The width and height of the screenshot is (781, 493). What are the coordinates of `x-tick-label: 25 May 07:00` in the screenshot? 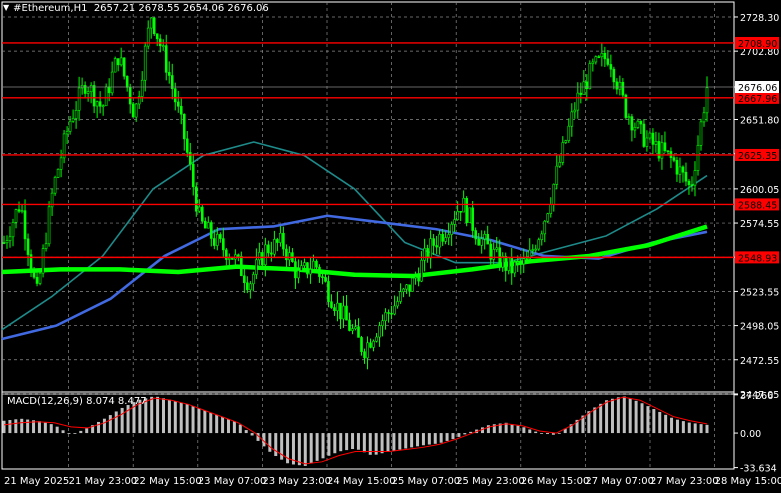 It's located at (426, 481).